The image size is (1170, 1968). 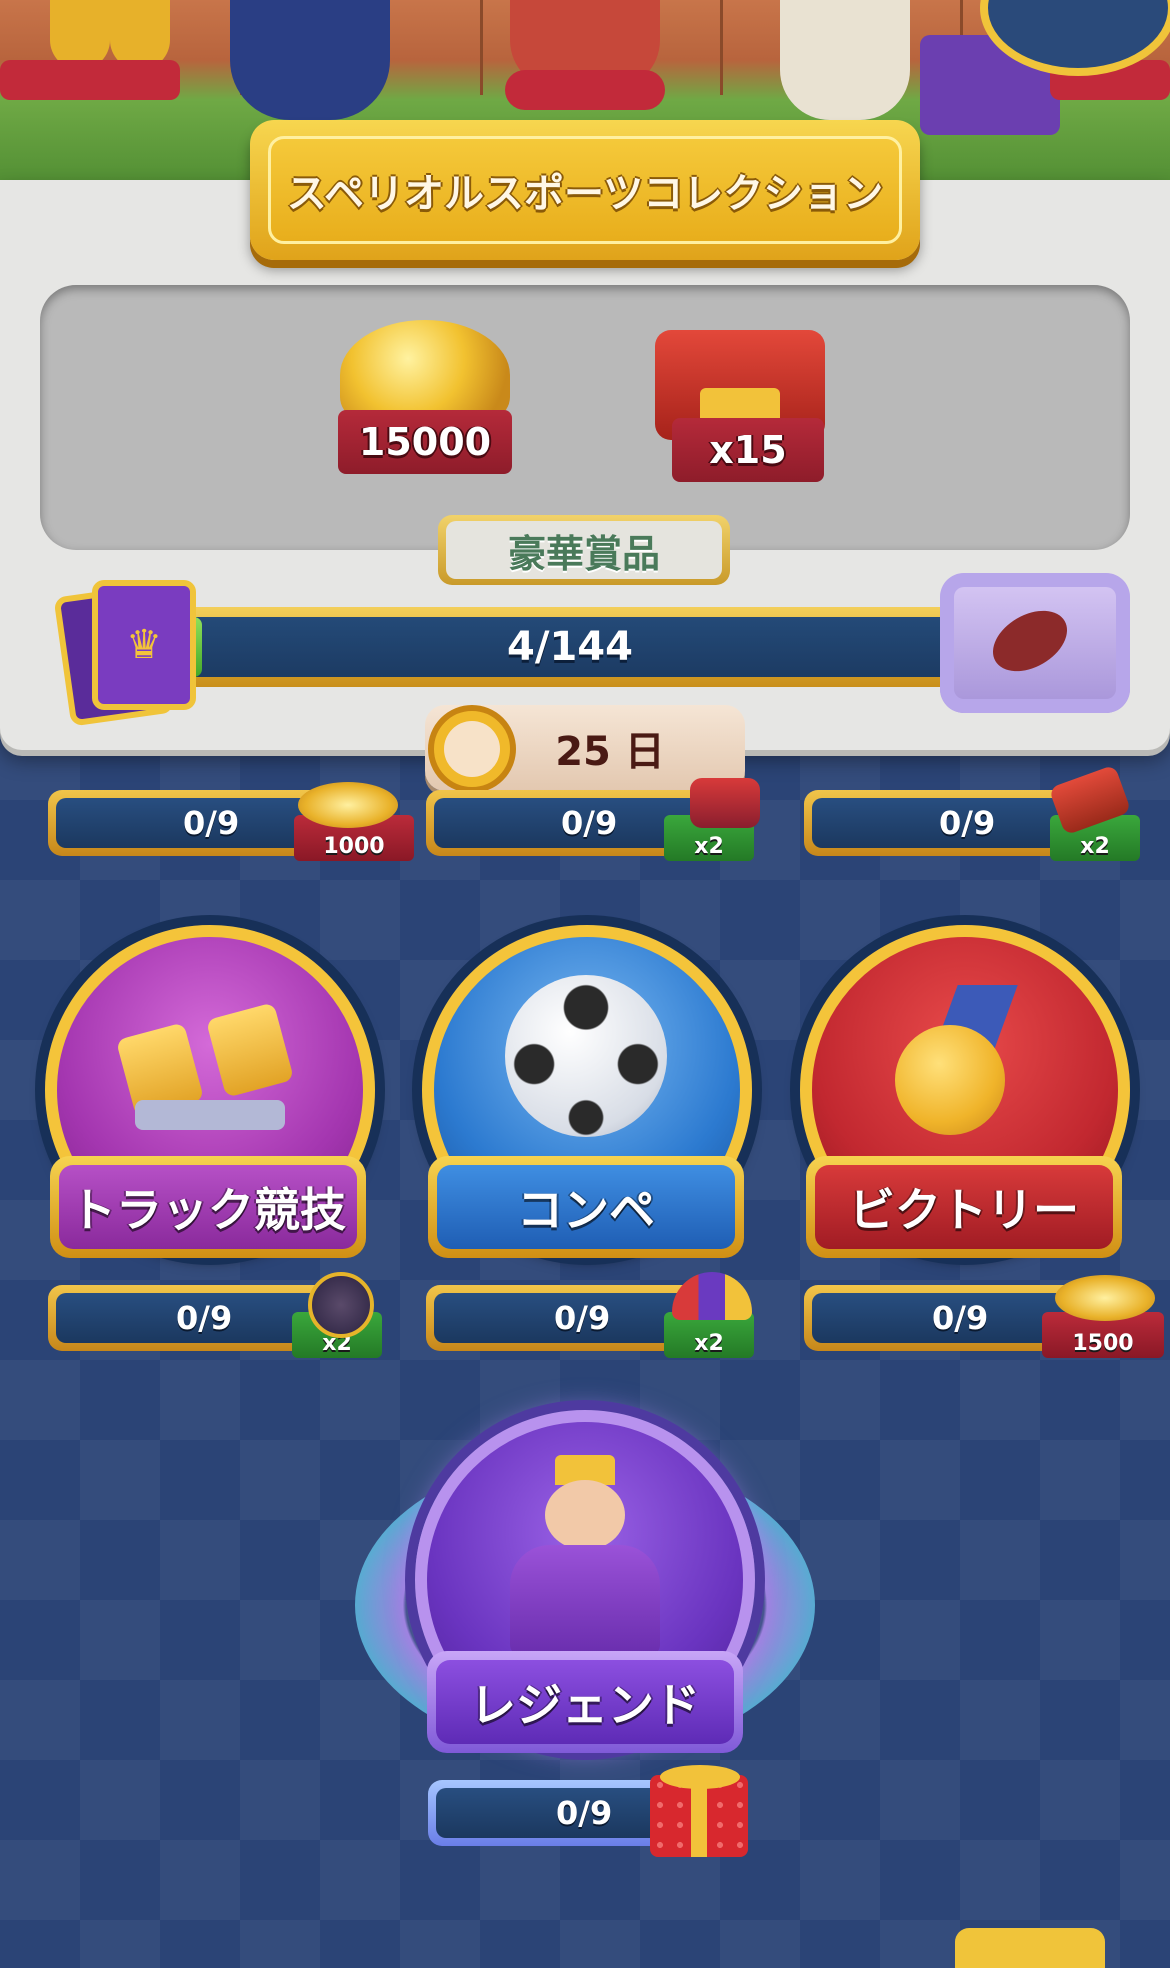 I want to click on pedestal-center, so click(x=585, y=90).